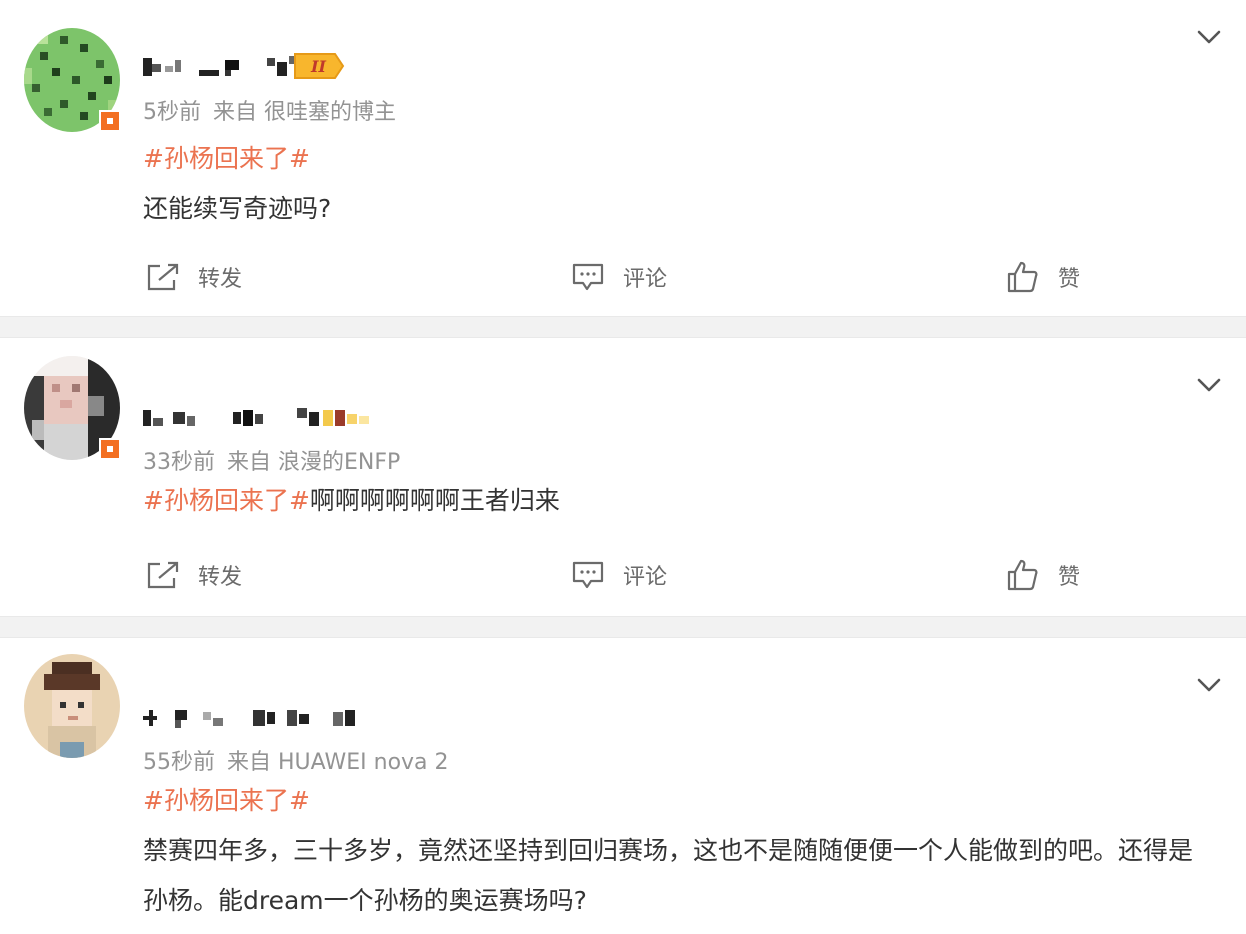 Image resolution: width=1246 pixels, height=934 pixels. I want to click on post-source: 来自 浪漫的ENFP, so click(314, 462).